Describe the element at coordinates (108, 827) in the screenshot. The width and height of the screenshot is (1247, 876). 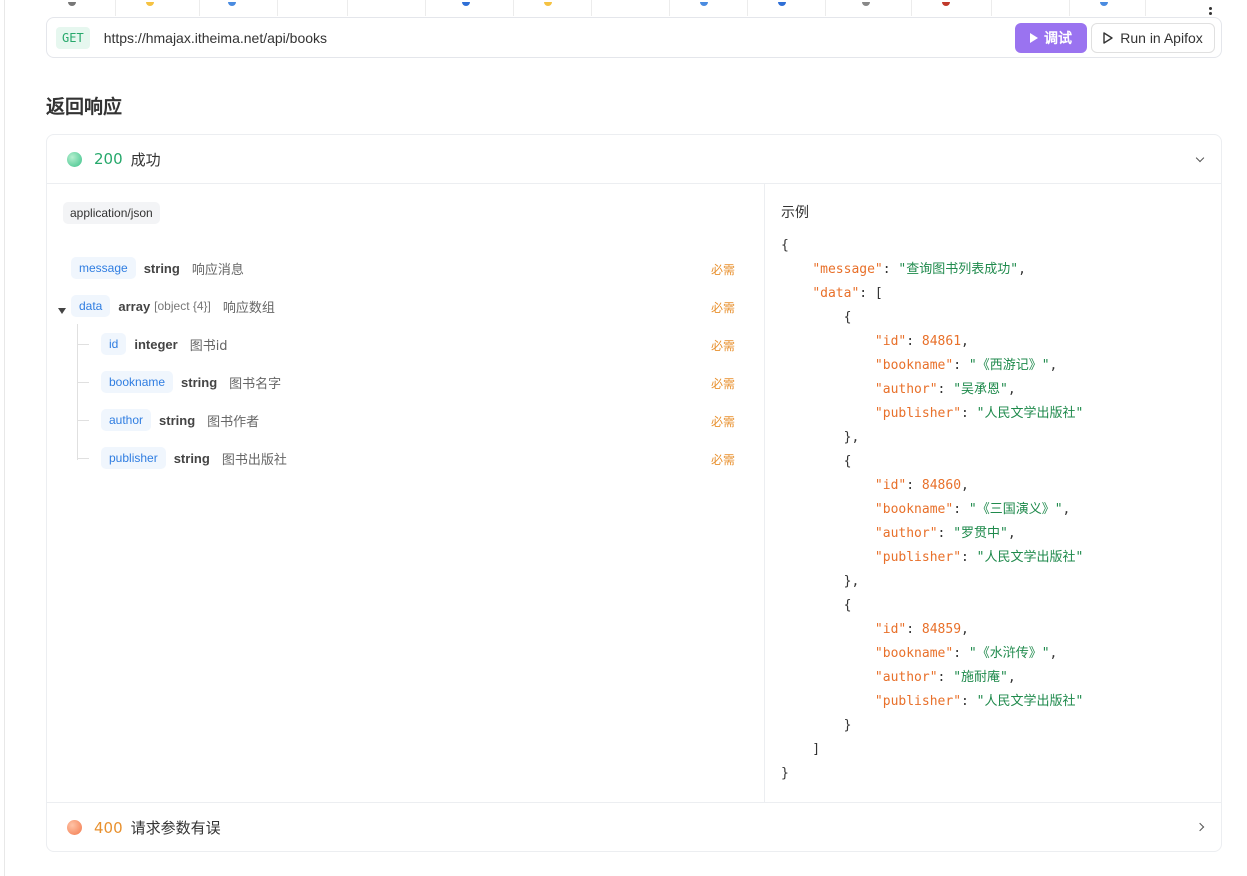
I see `status-code: 400` at that location.